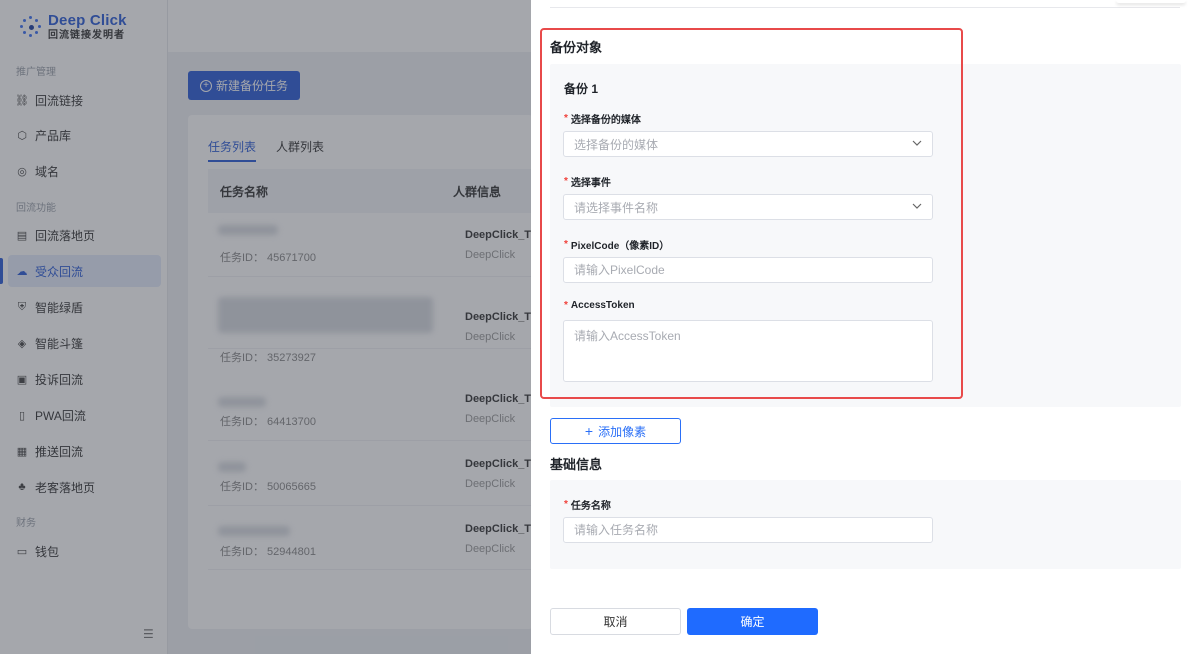  What do you see at coordinates (865, 4) in the screenshot?
I see `drawer-top-divider` at bounding box center [865, 4].